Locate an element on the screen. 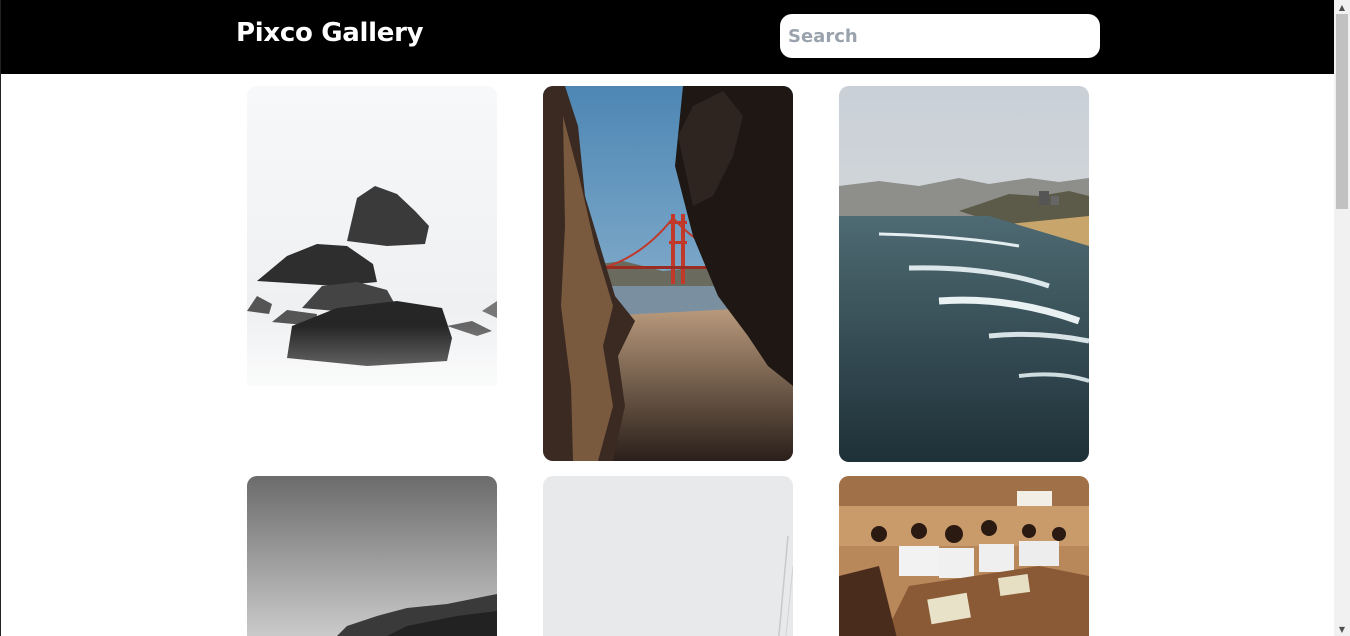 The width and height of the screenshot is (1350, 636). header-bar: Pixco Gallery is located at coordinates (667, 37).